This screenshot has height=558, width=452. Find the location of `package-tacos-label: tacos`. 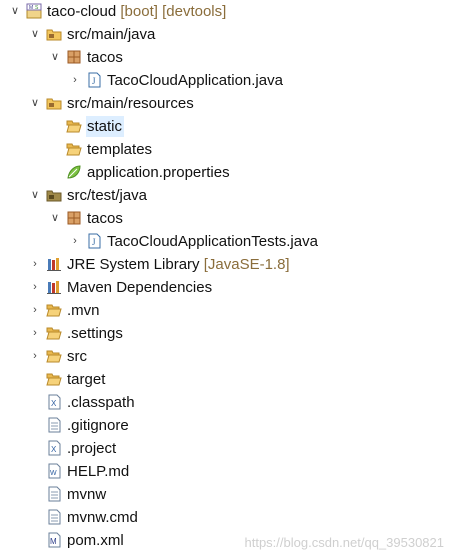

package-tacos-label: tacos is located at coordinates (105, 57).